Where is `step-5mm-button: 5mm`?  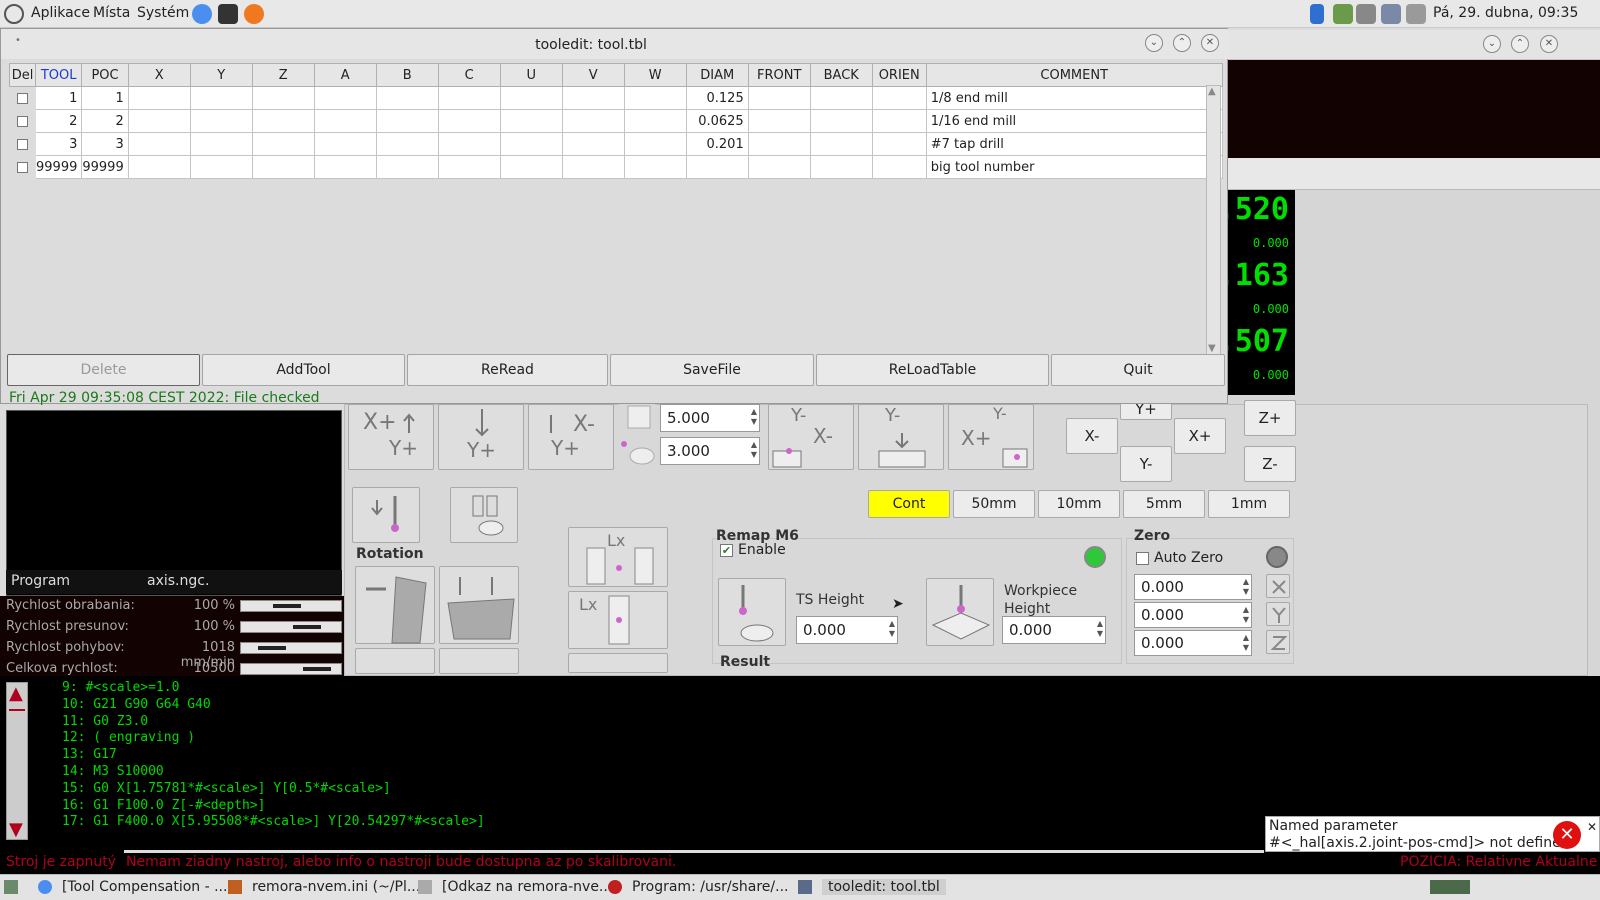
step-5mm-button: 5mm is located at coordinates (1164, 504).